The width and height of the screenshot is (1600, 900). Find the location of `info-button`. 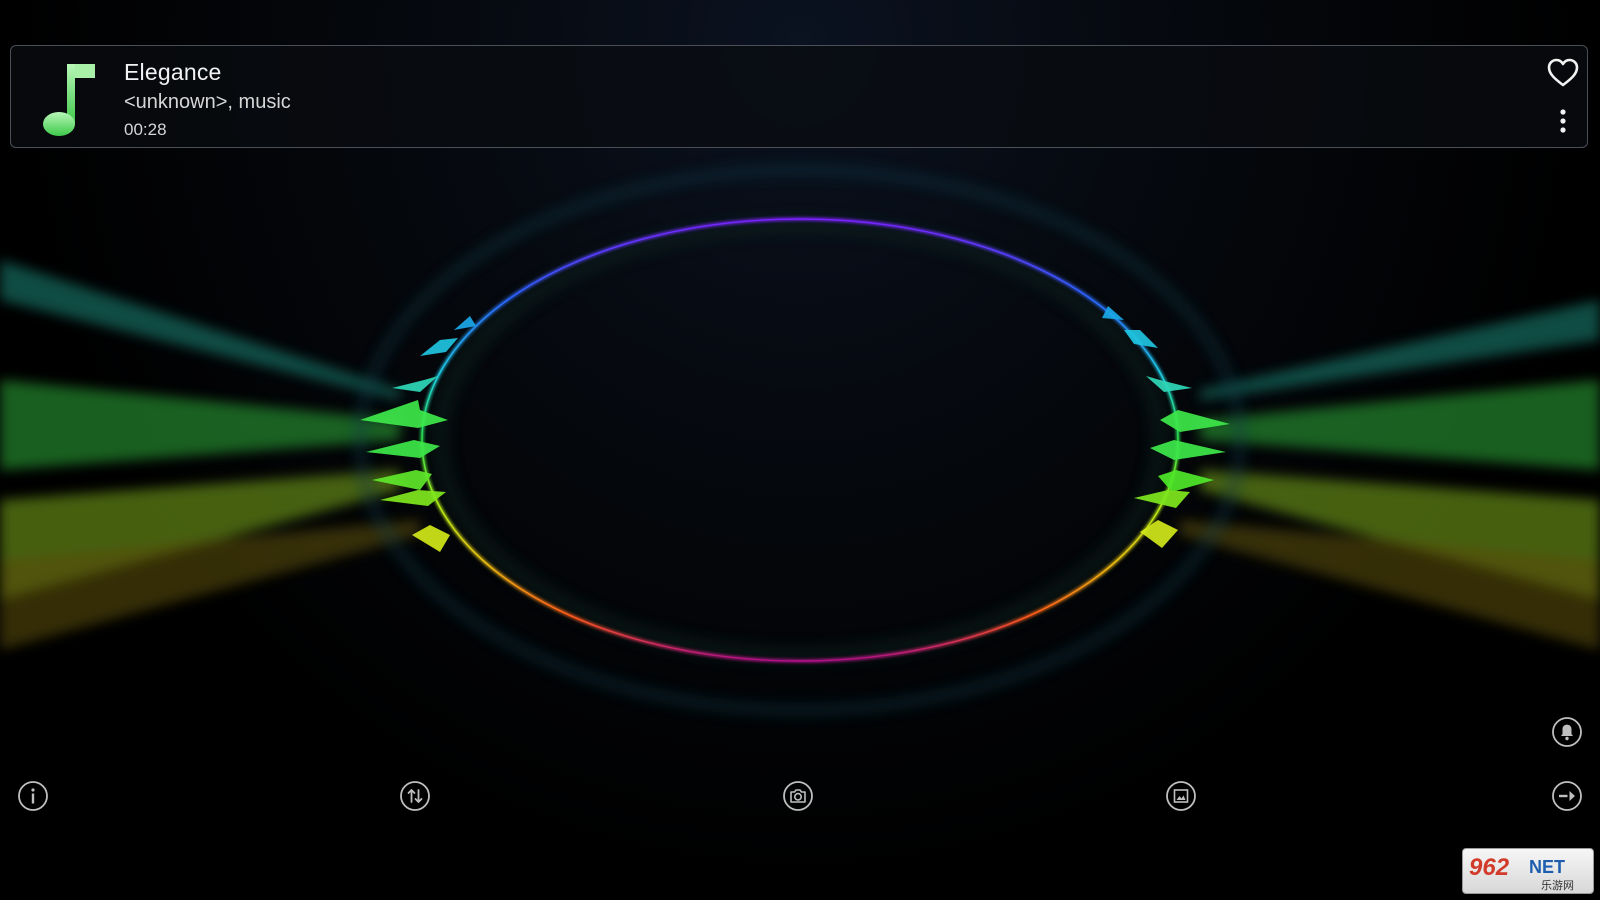

info-button is located at coordinates (33, 796).